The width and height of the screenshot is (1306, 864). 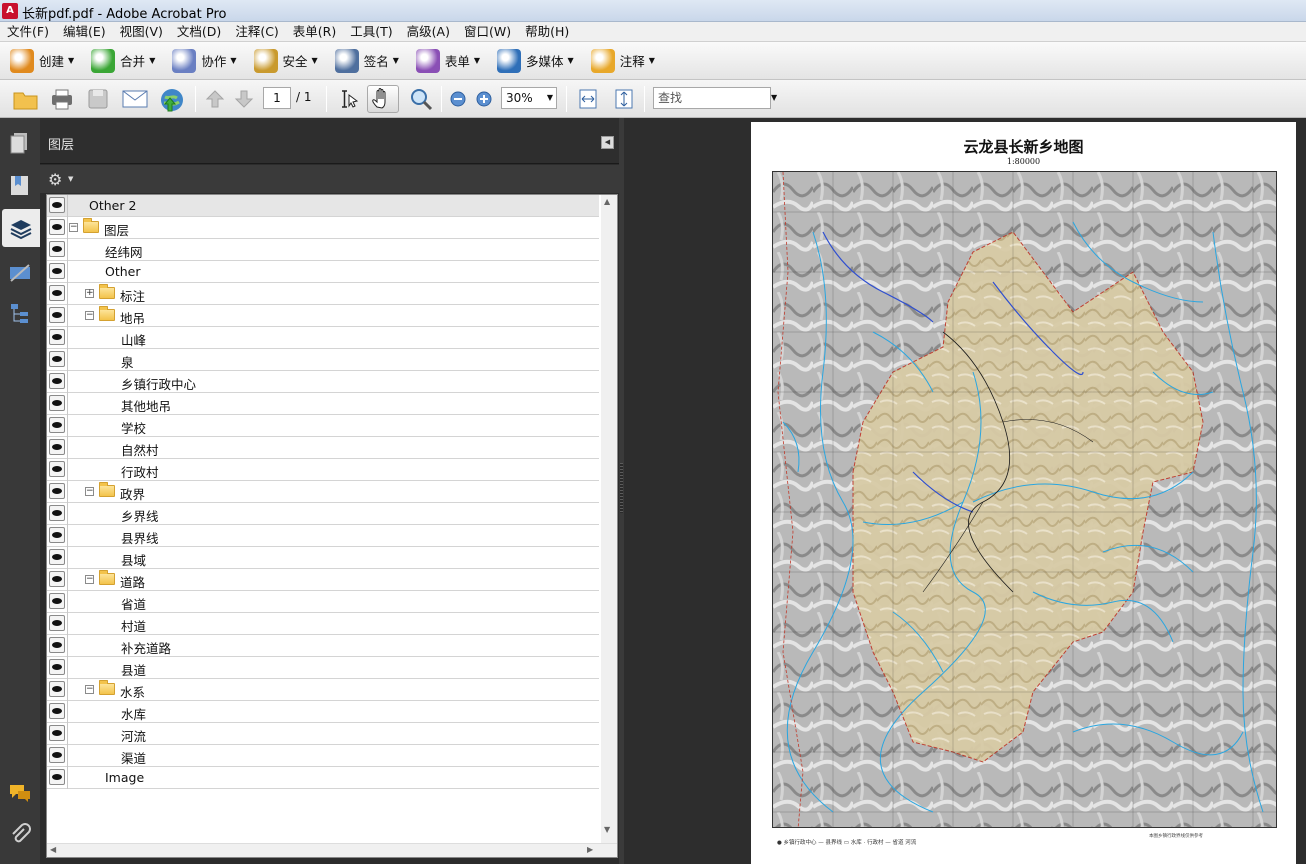 I want to click on pen-button: 签名 ▼, so click(x=367, y=61).